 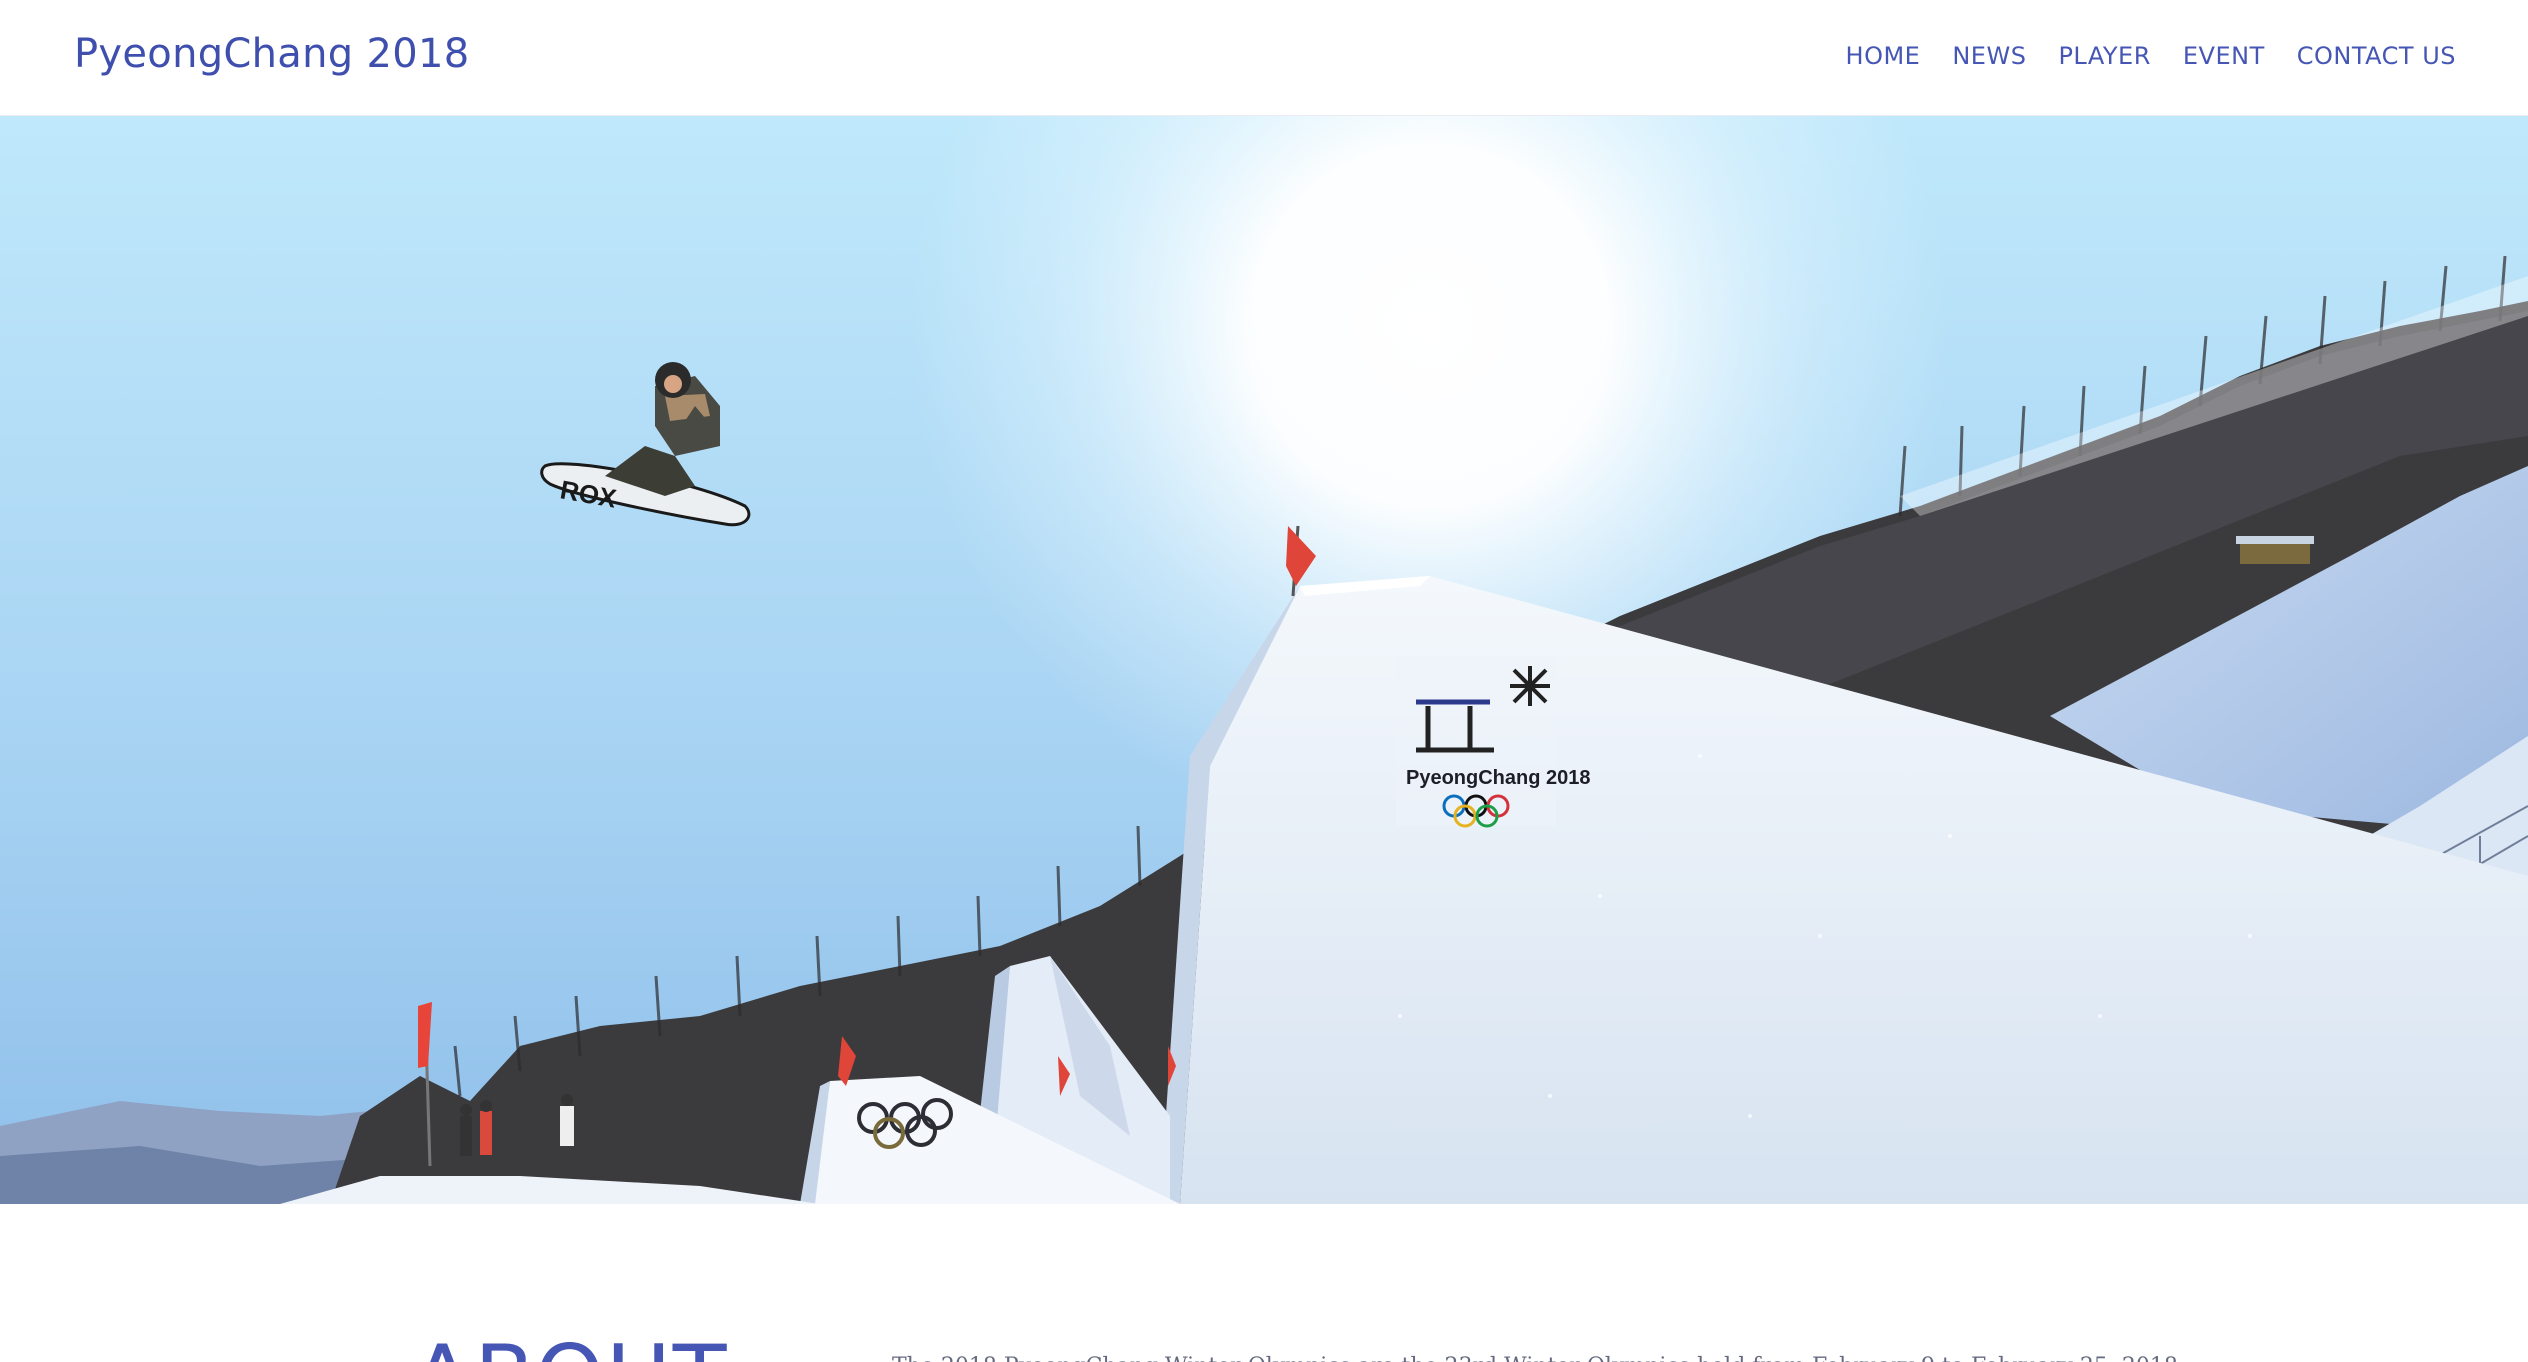 I want to click on brand-logo-link: PyeongChang 2018, so click(x=271, y=54).